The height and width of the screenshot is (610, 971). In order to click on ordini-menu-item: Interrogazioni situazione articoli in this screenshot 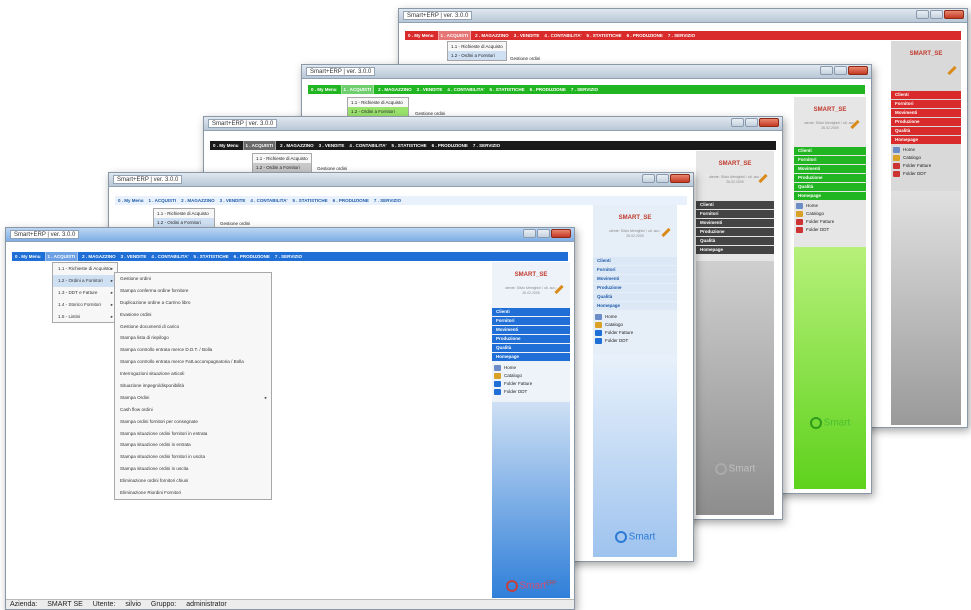, I will do `click(193, 374)`.